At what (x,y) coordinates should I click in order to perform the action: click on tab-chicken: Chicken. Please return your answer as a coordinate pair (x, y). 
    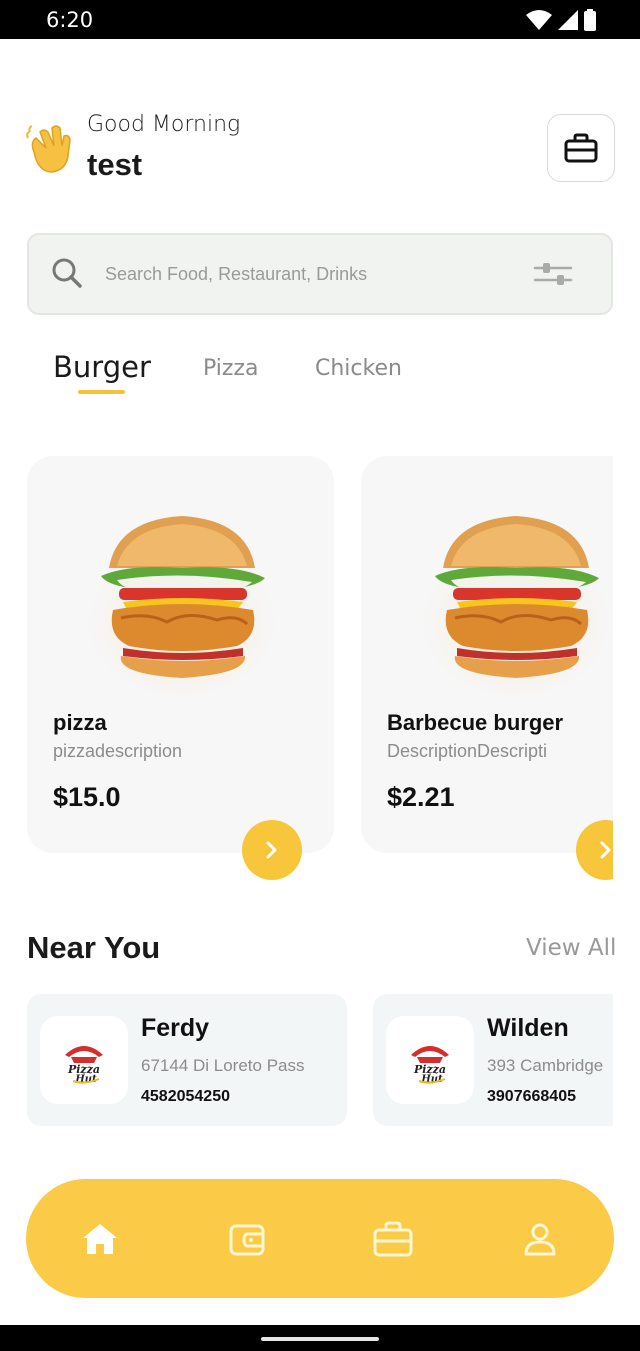
    Looking at the image, I should click on (358, 368).